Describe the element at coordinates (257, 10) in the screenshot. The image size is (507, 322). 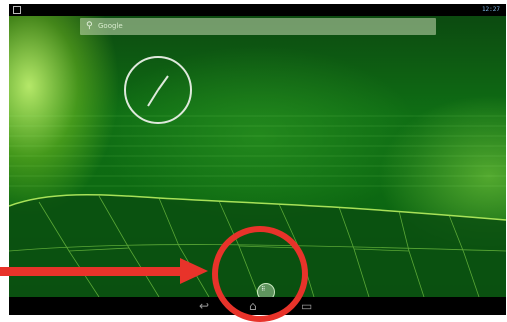
I see `status-bar: 12:27` at that location.